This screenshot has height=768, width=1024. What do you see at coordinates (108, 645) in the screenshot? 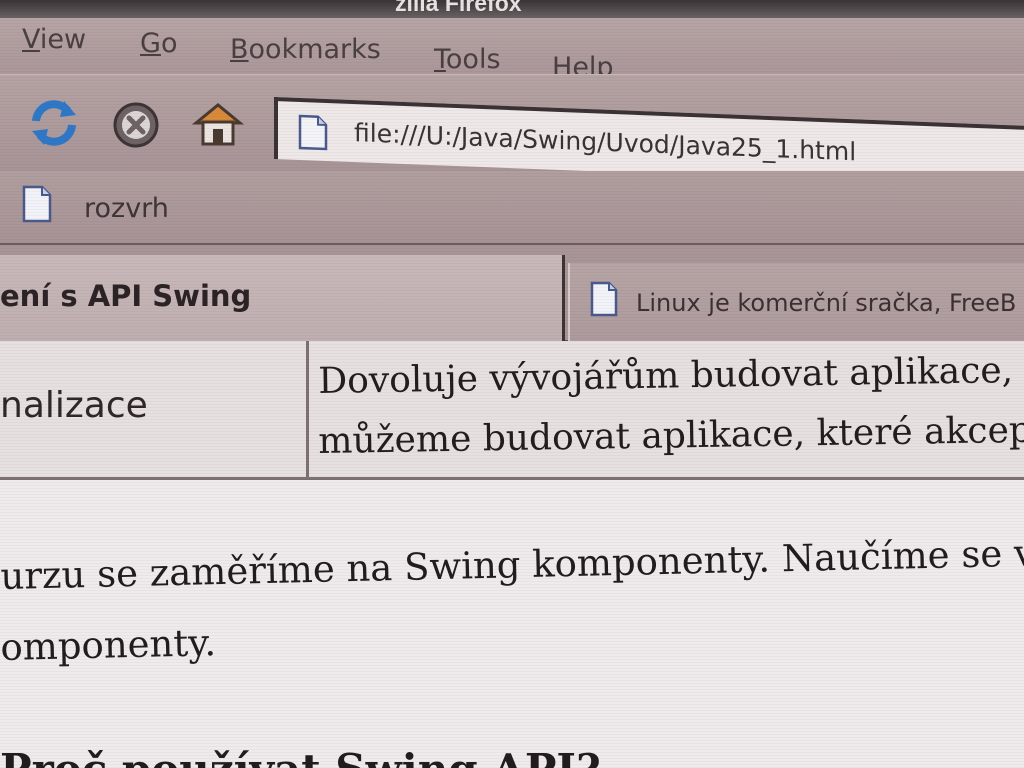
I see `paragraph-line-2: omponenty.` at bounding box center [108, 645].